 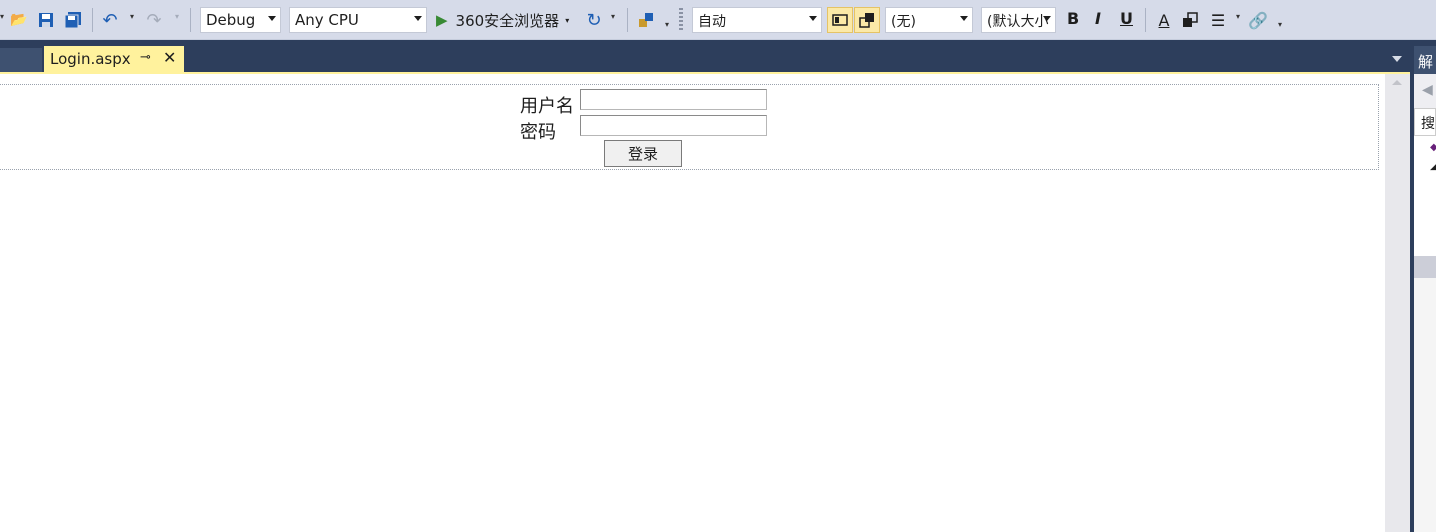 What do you see at coordinates (929, 20) in the screenshot?
I see `font-name-select: (无)` at bounding box center [929, 20].